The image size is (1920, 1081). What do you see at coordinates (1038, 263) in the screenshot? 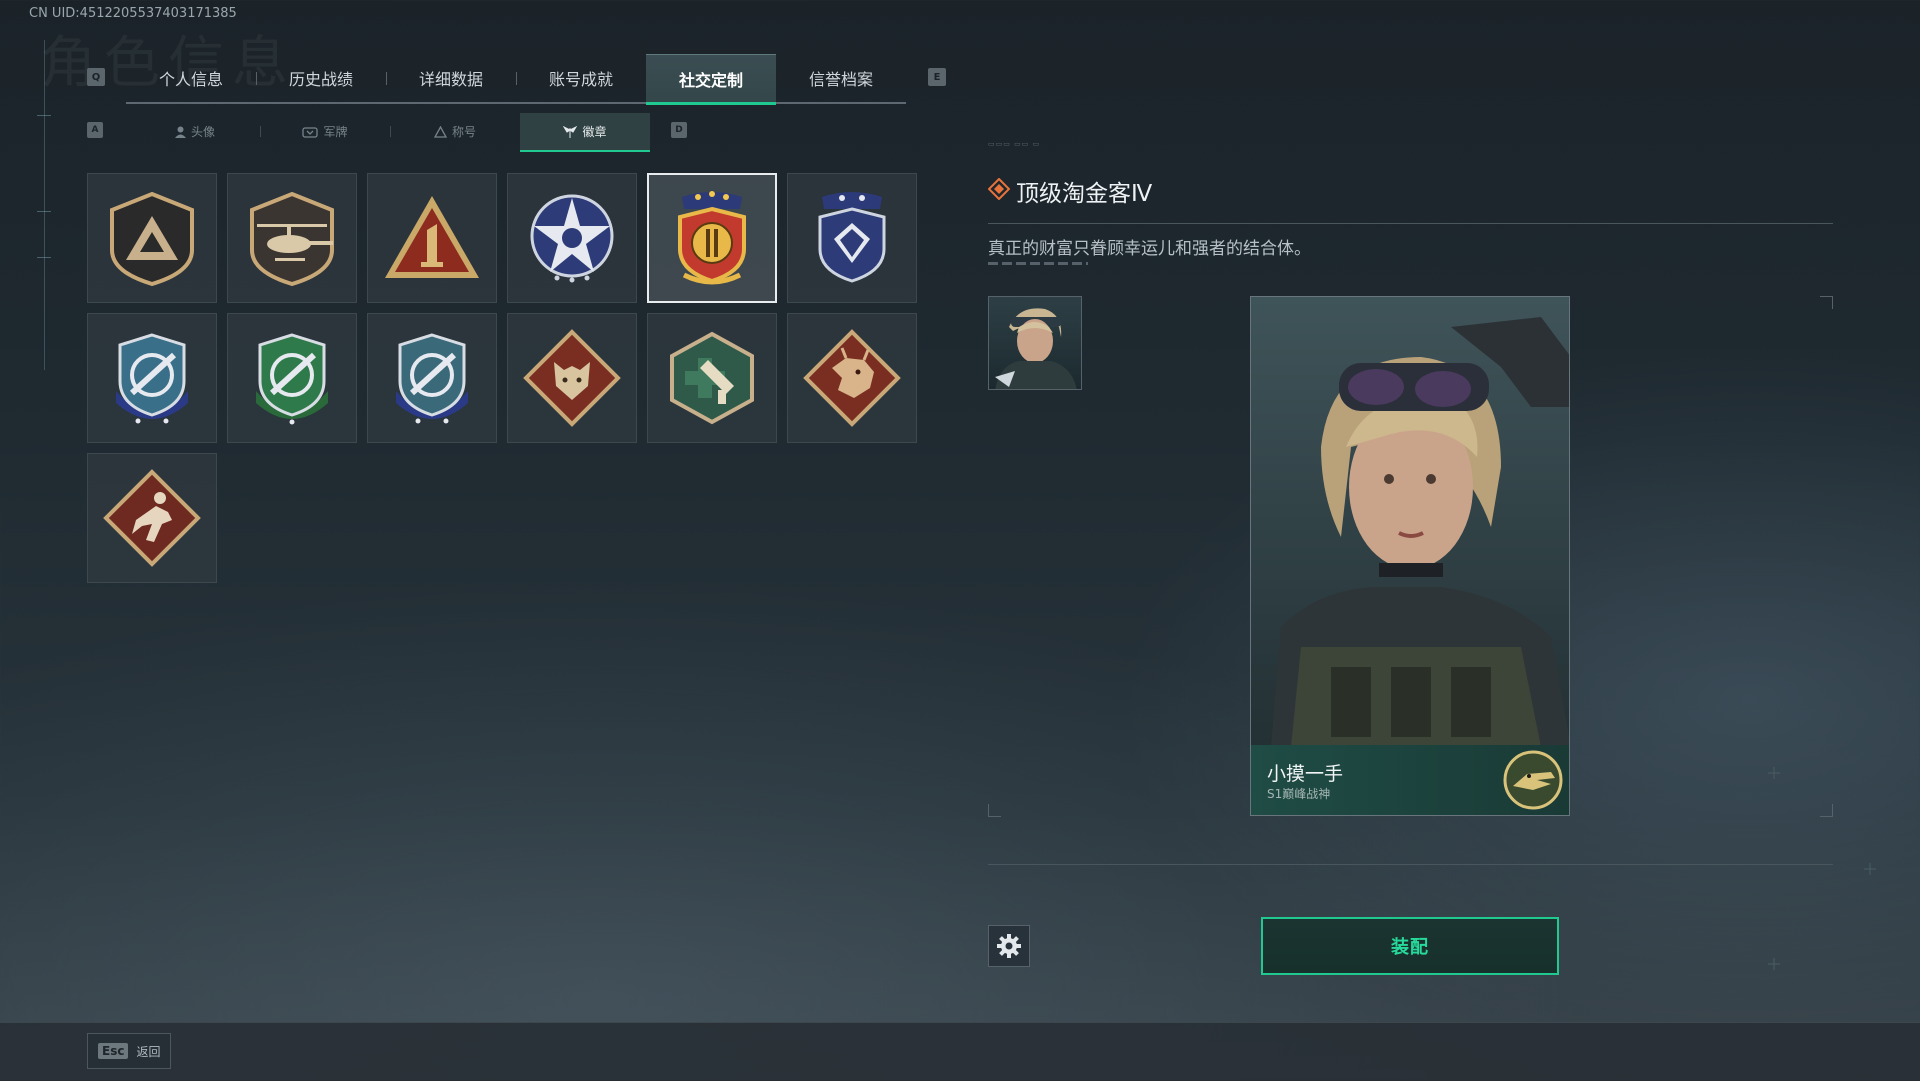
I see `description-deco` at bounding box center [1038, 263].